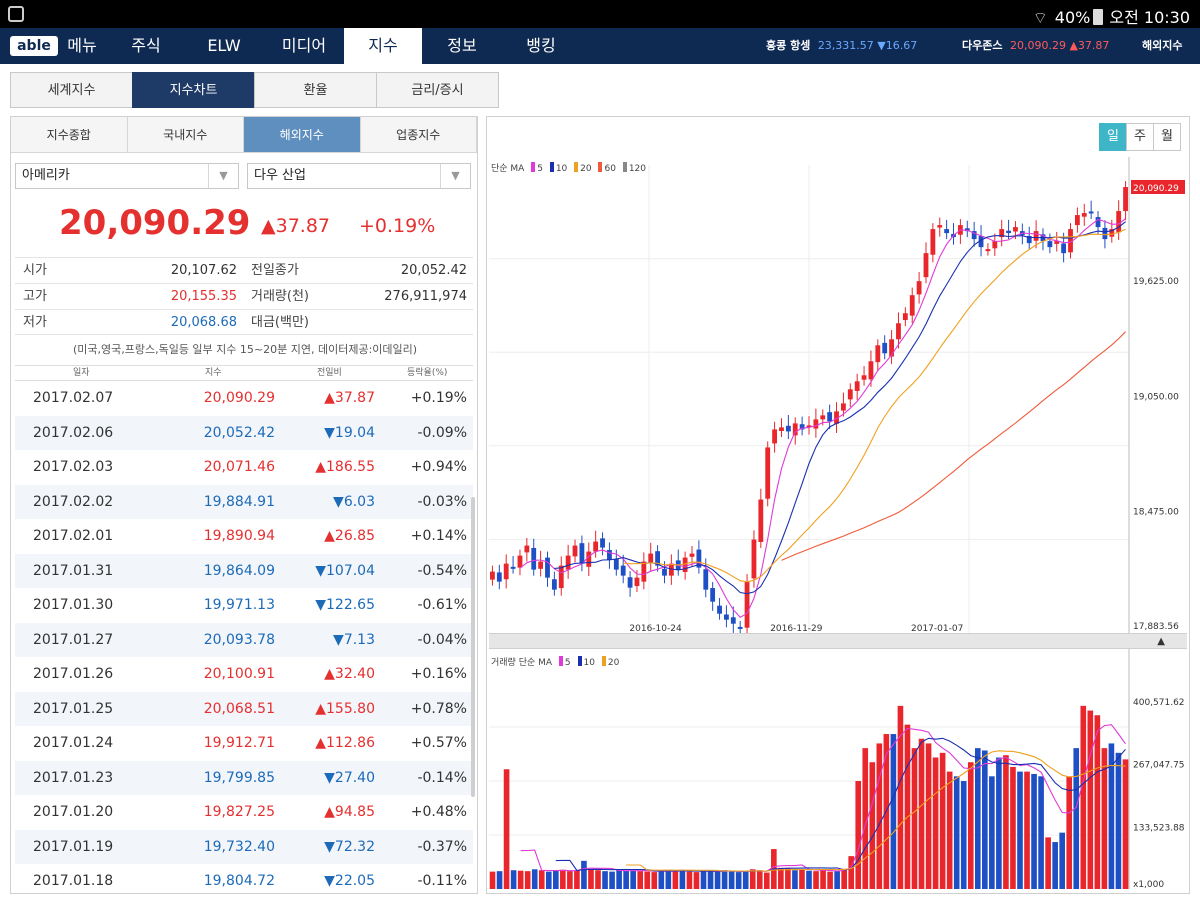  I want to click on ticker-dow: 다우존스 20,090.29 ▲37.87, so click(1035, 46).